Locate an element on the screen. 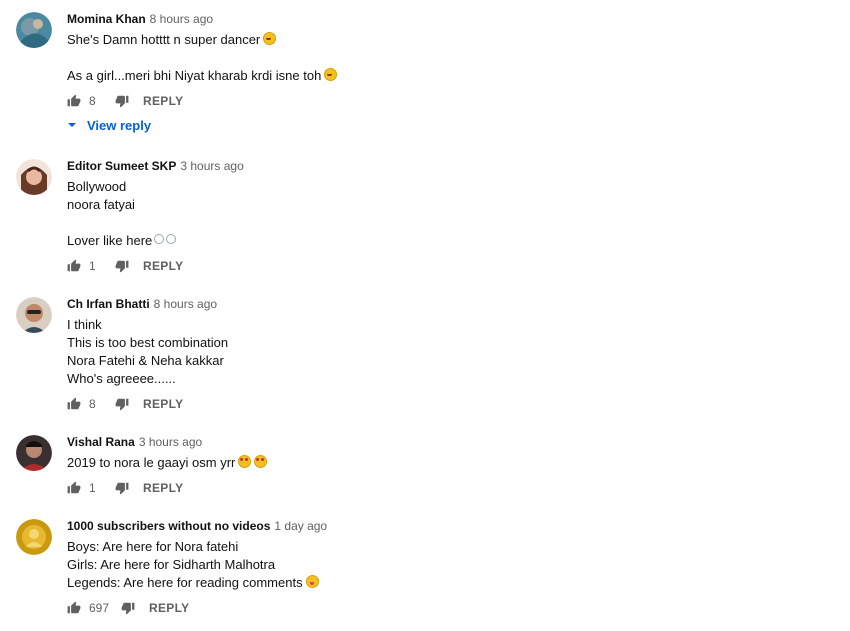  comment-line: noora fatyai is located at coordinates (101, 204).